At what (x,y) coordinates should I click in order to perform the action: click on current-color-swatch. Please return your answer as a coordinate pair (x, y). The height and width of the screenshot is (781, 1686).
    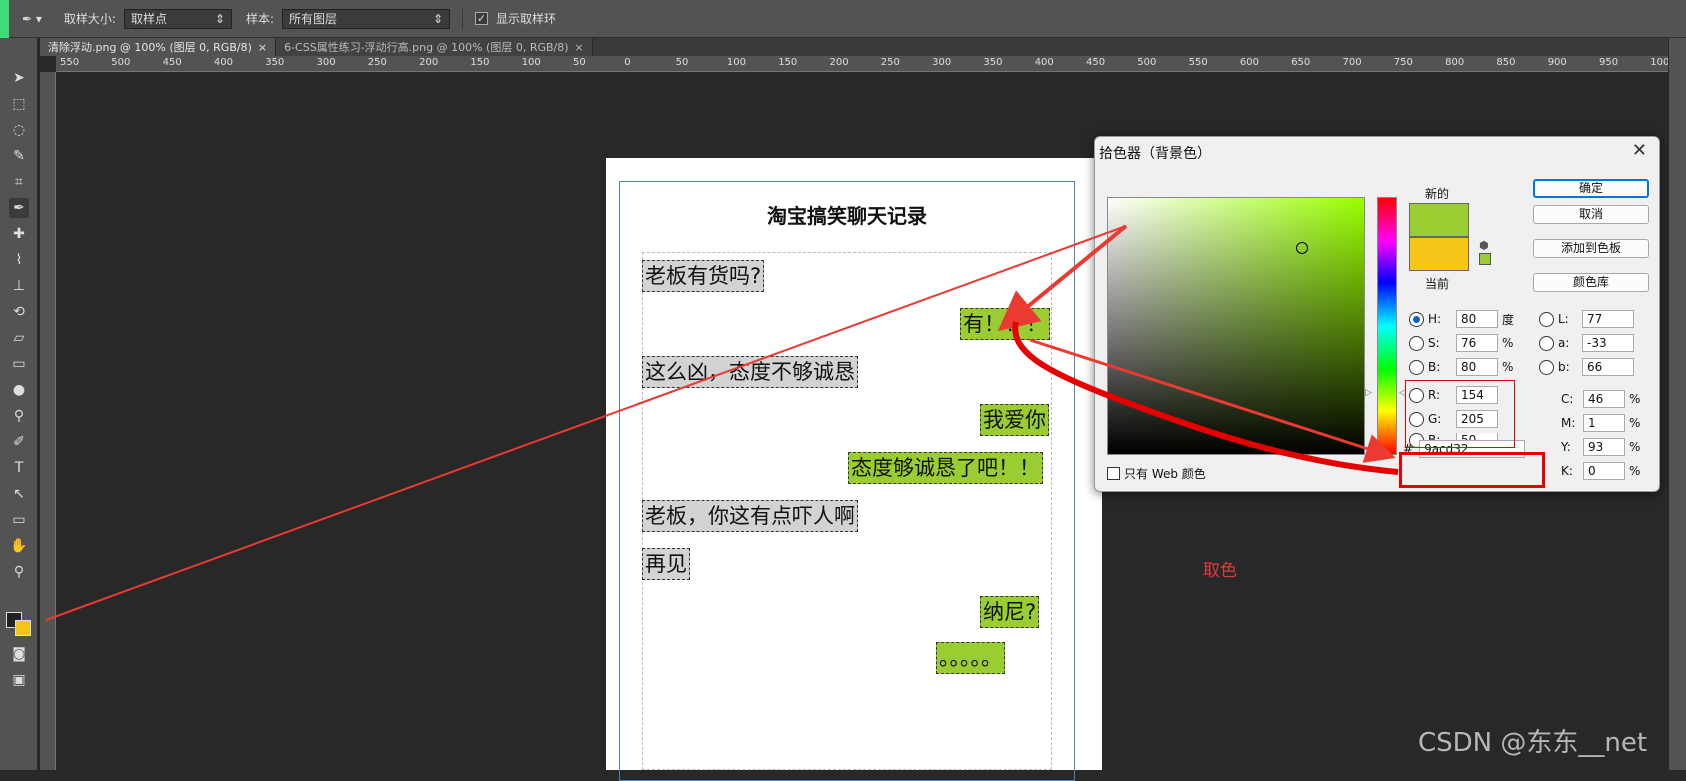
    Looking at the image, I should click on (1439, 254).